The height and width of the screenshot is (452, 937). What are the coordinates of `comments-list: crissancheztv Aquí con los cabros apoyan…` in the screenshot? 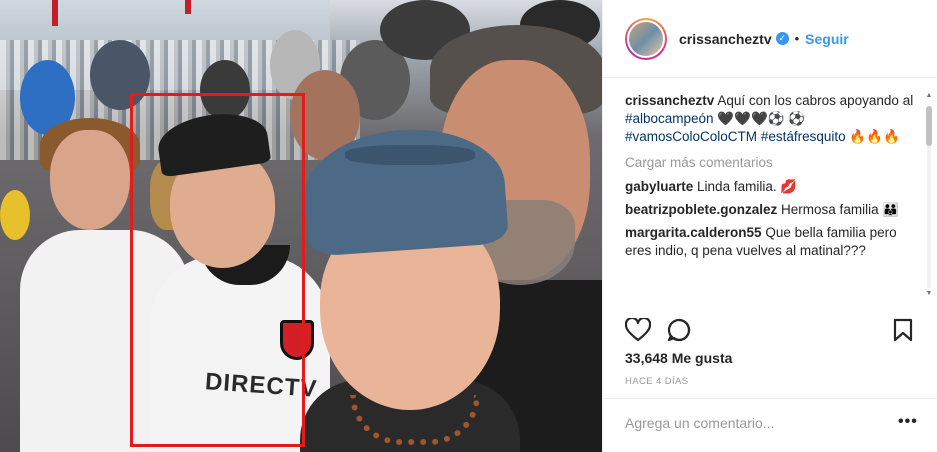 It's located at (770, 198).